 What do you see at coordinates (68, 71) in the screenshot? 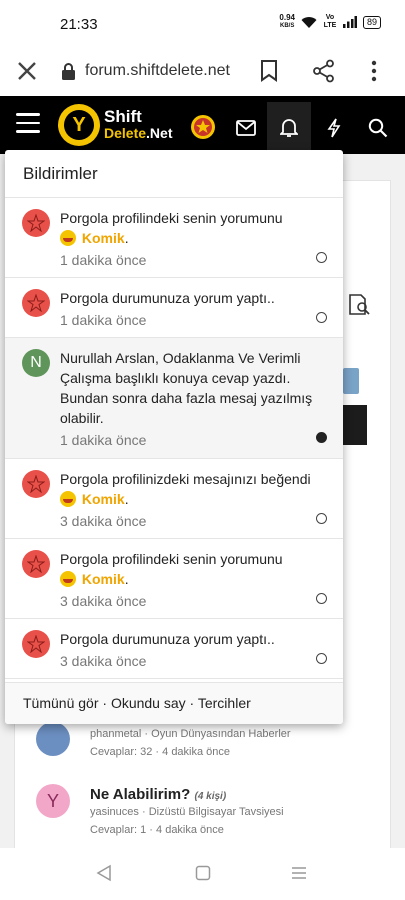
I see `lock-icon` at bounding box center [68, 71].